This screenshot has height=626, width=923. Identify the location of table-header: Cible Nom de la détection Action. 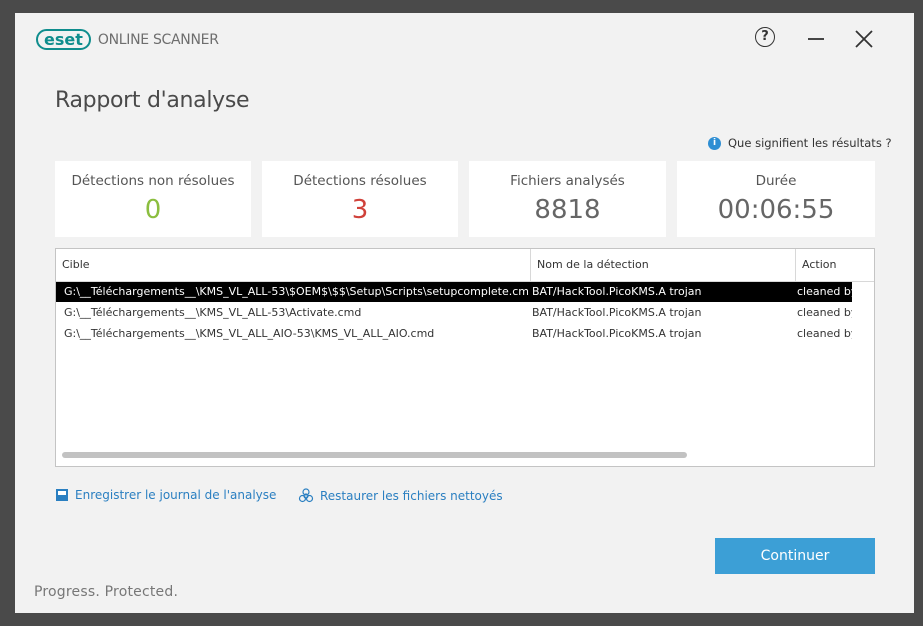
(465, 265).